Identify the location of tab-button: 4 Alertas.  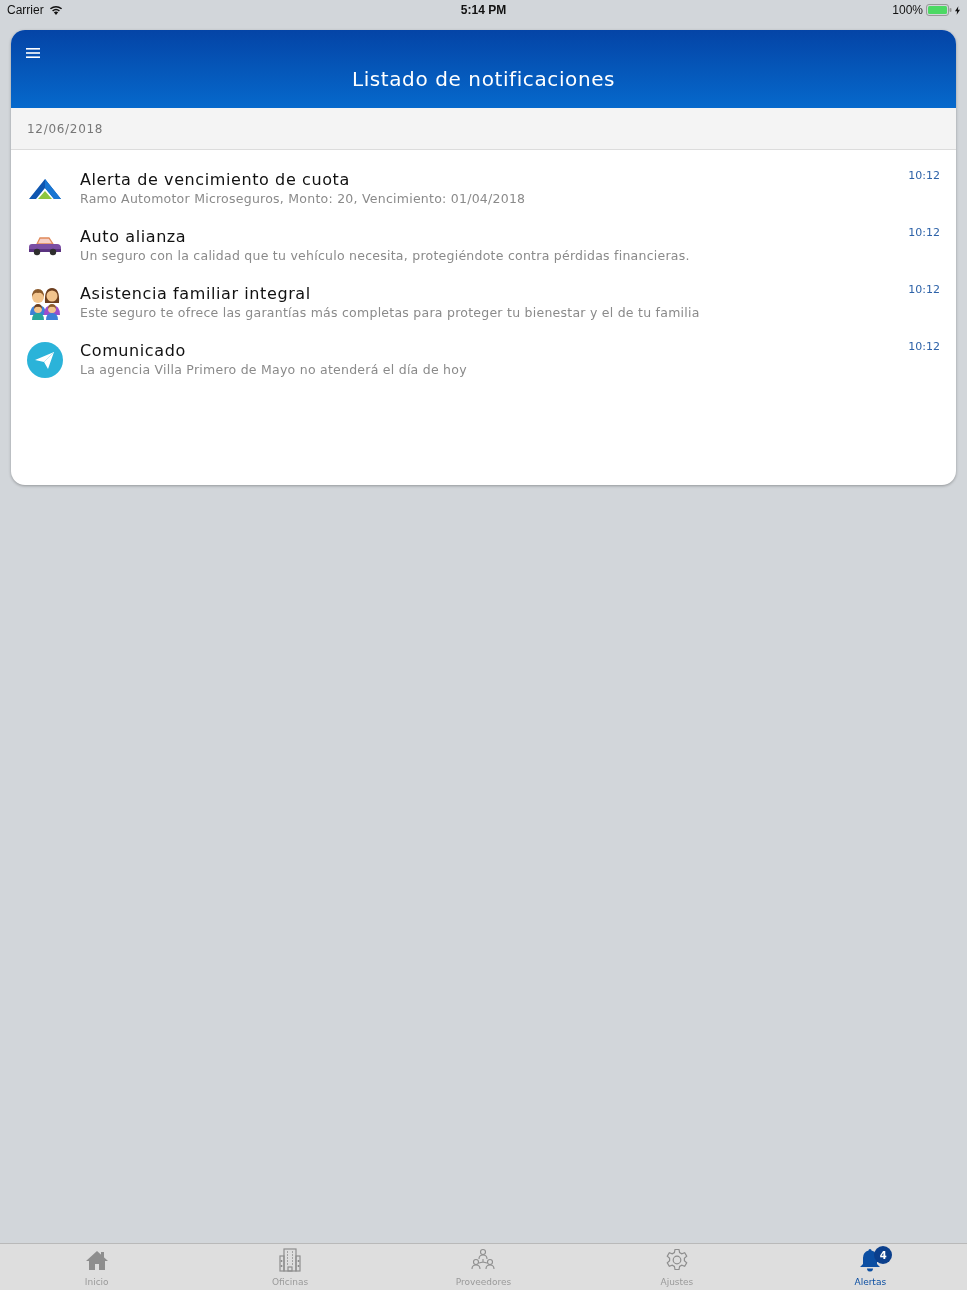
(870, 1267).